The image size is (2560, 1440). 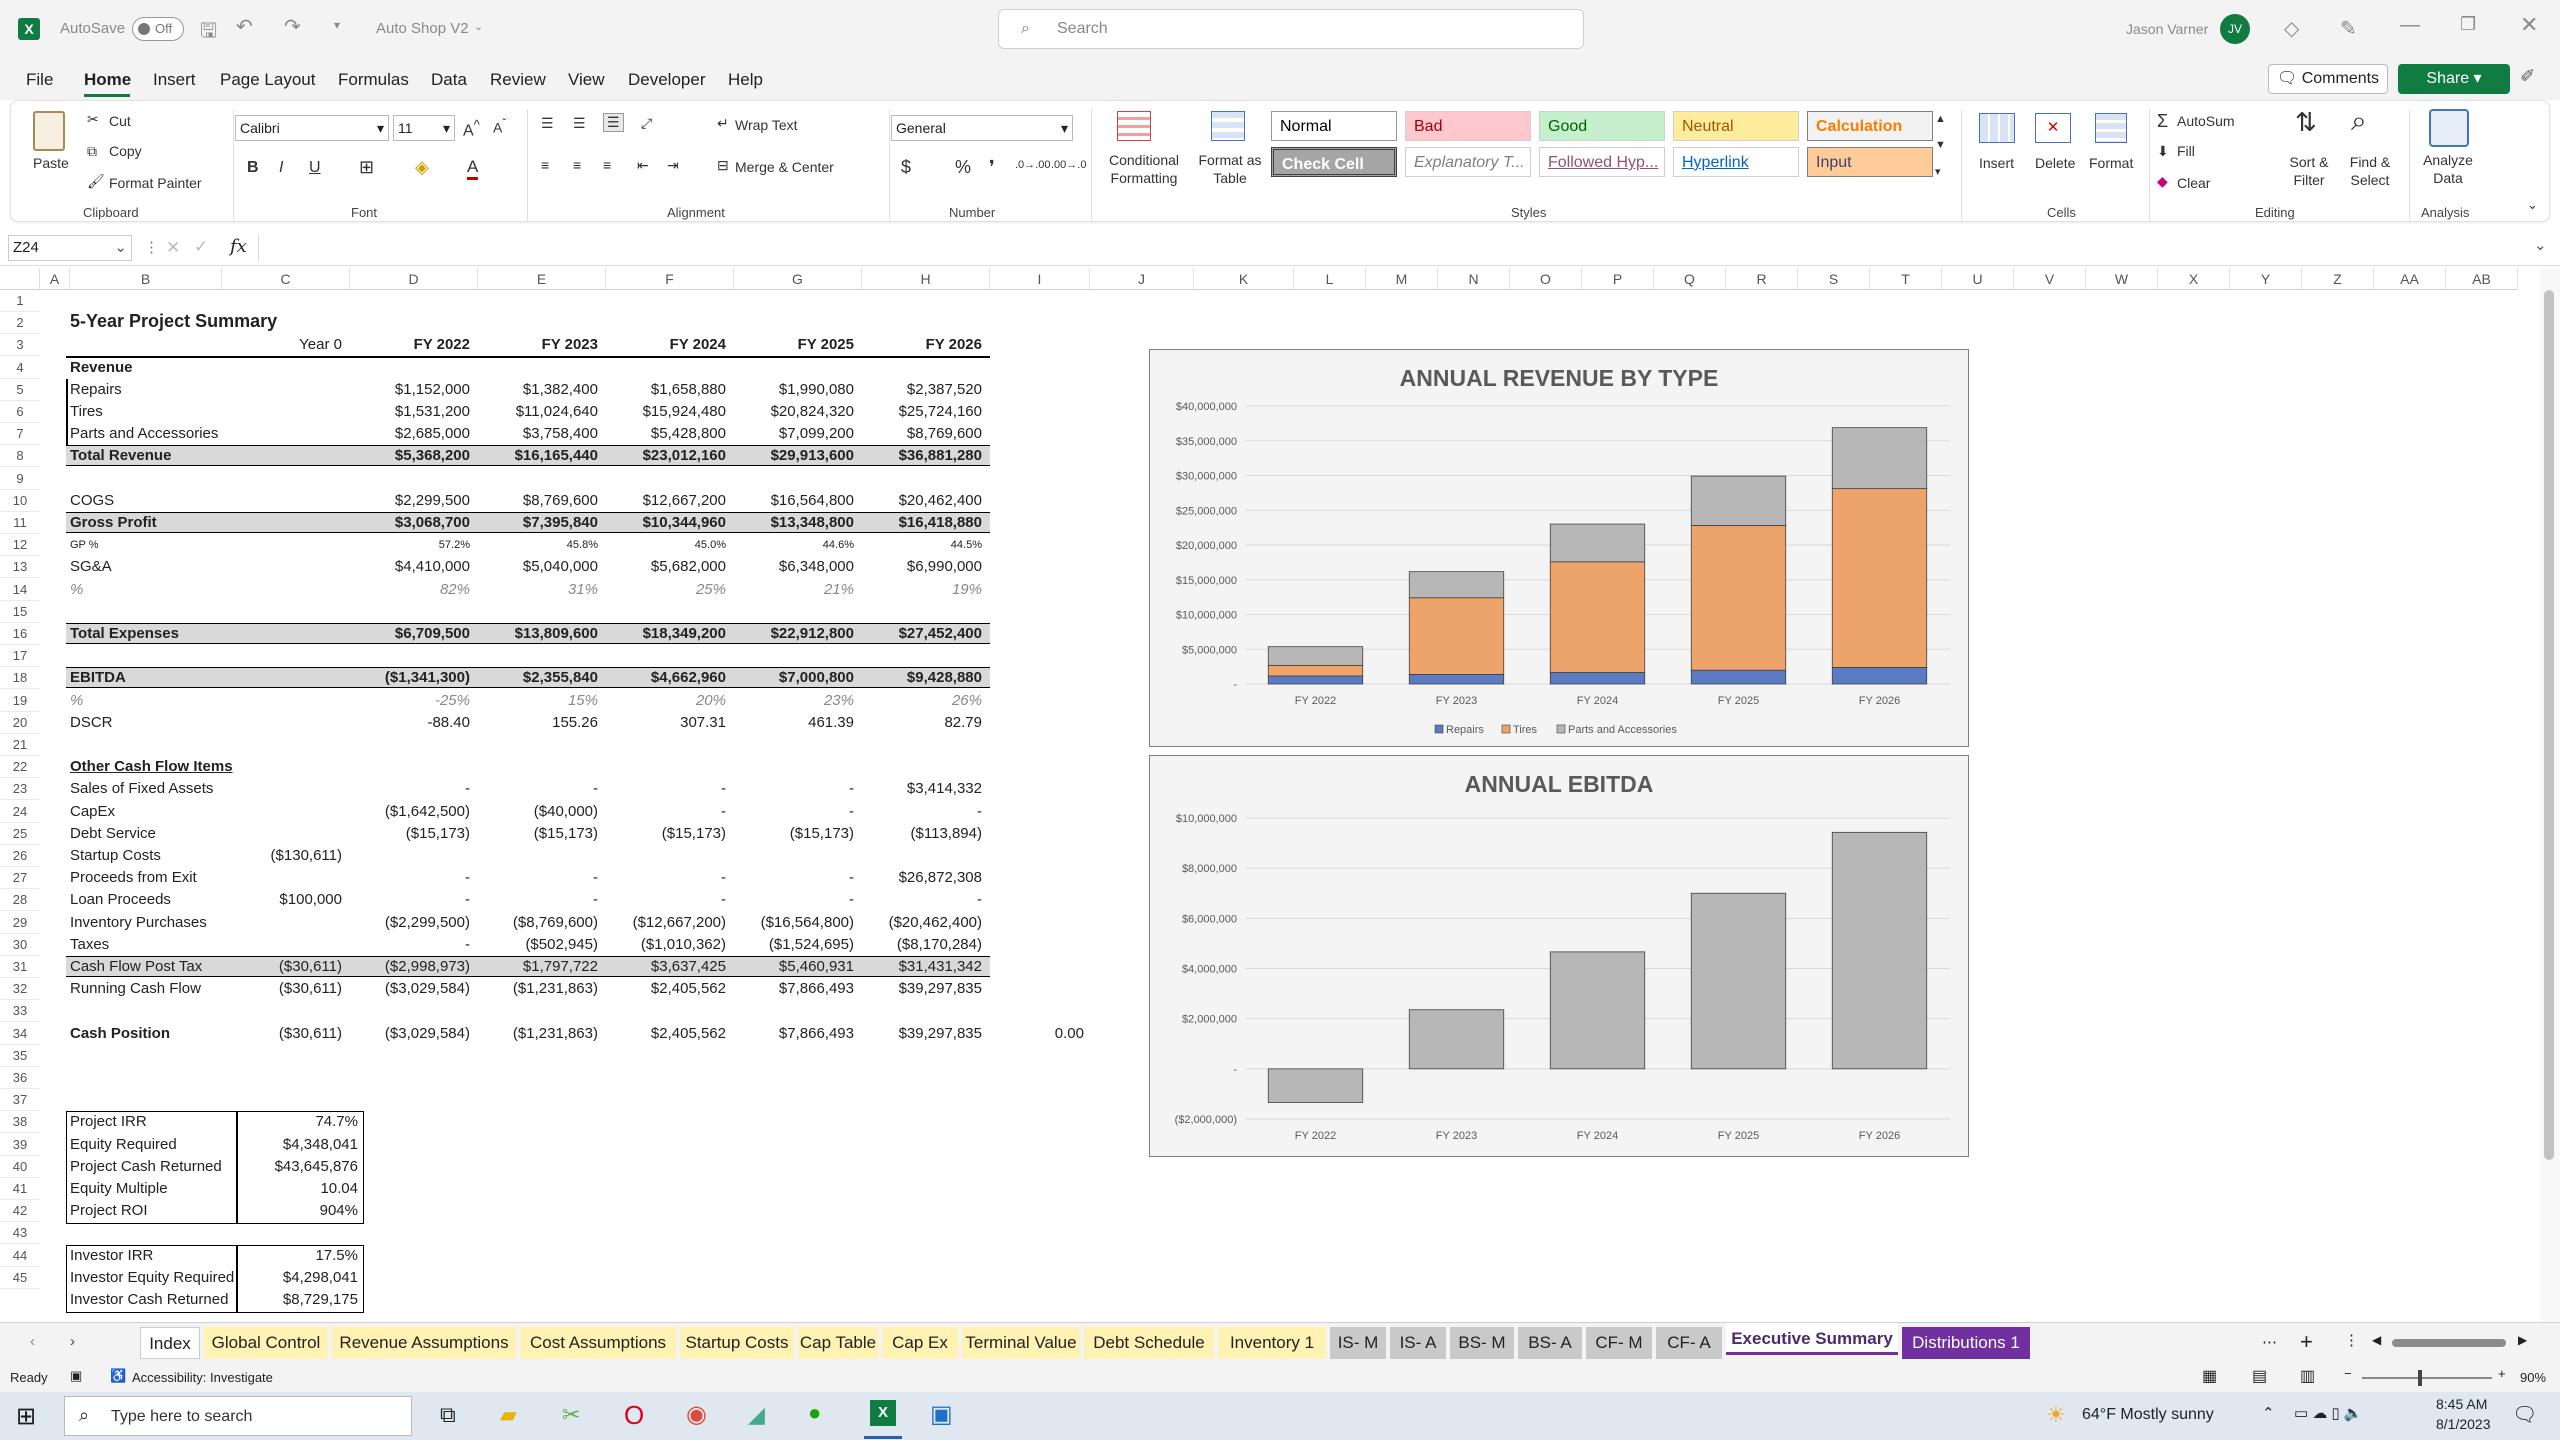 What do you see at coordinates (2449, 1343) in the screenshot?
I see `horizontal-scroll-thumb` at bounding box center [2449, 1343].